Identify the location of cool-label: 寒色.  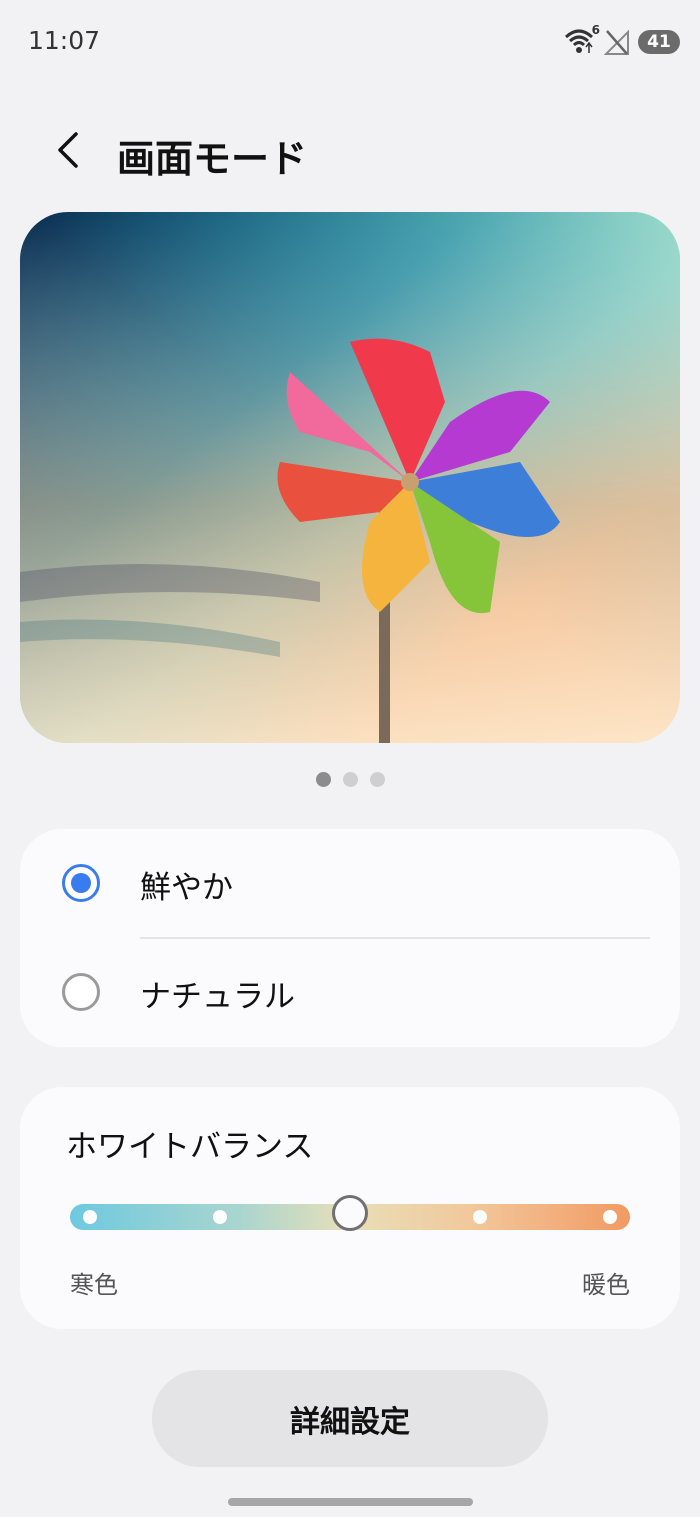
(94, 1285).